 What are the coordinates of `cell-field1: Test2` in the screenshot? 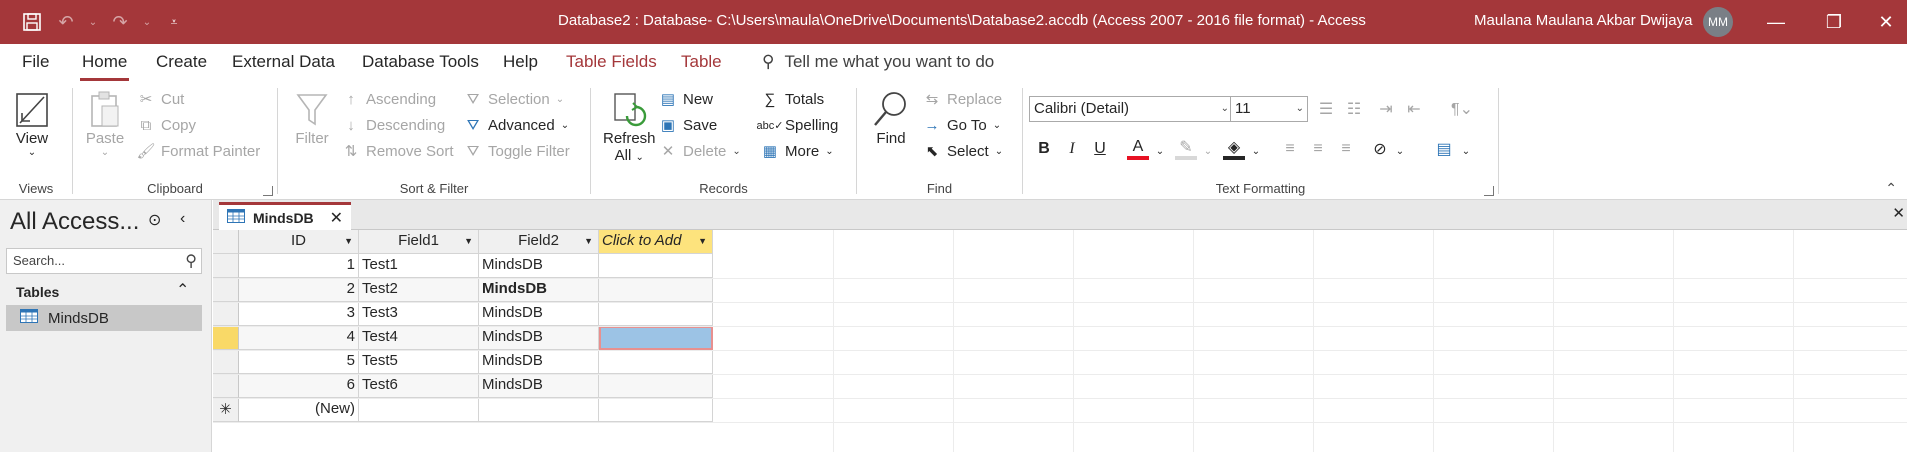 It's located at (419, 290).